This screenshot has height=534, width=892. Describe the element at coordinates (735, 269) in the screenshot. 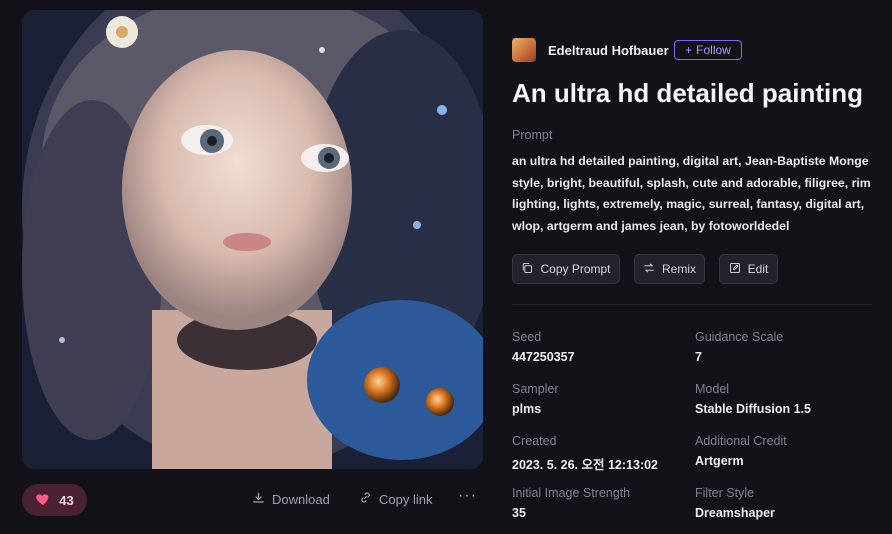

I see `edit-icon` at that location.